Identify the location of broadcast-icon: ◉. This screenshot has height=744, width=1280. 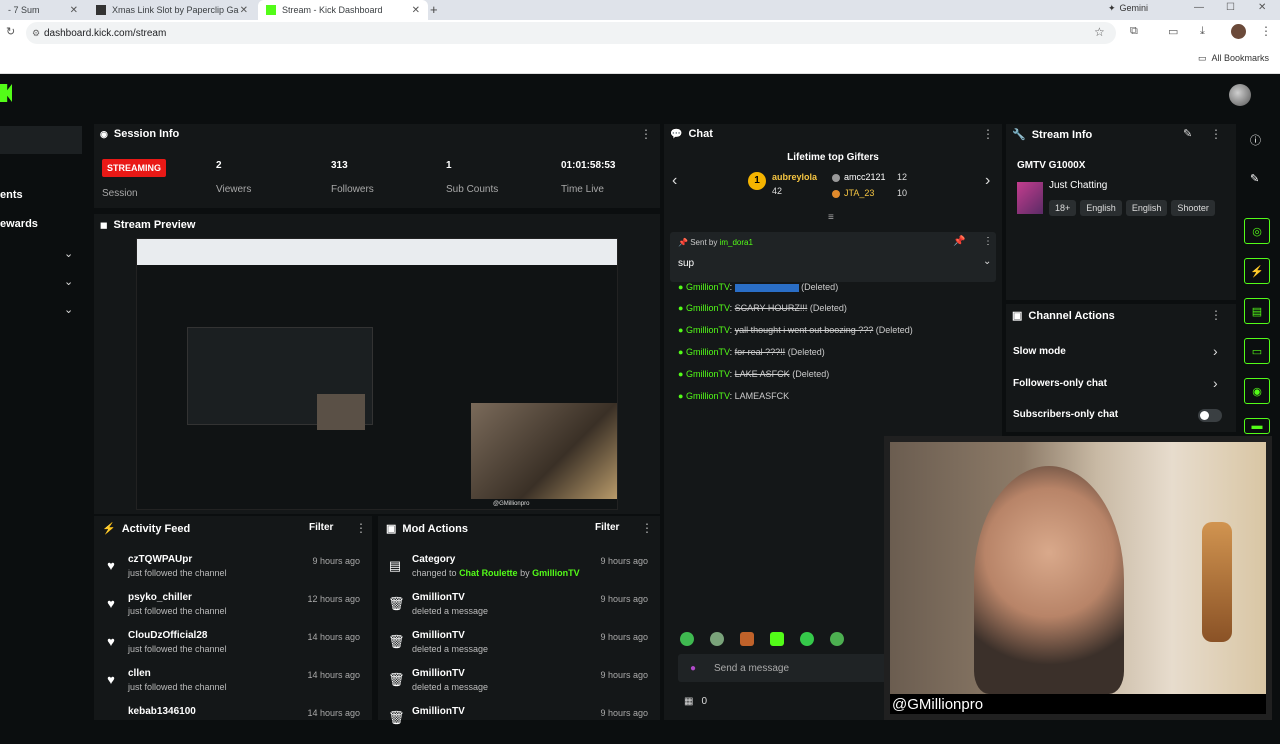
(1257, 391).